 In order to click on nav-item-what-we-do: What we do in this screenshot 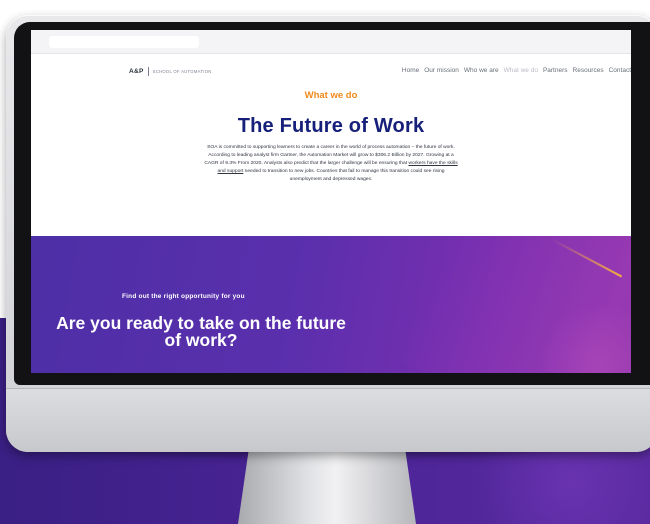, I will do `click(521, 70)`.